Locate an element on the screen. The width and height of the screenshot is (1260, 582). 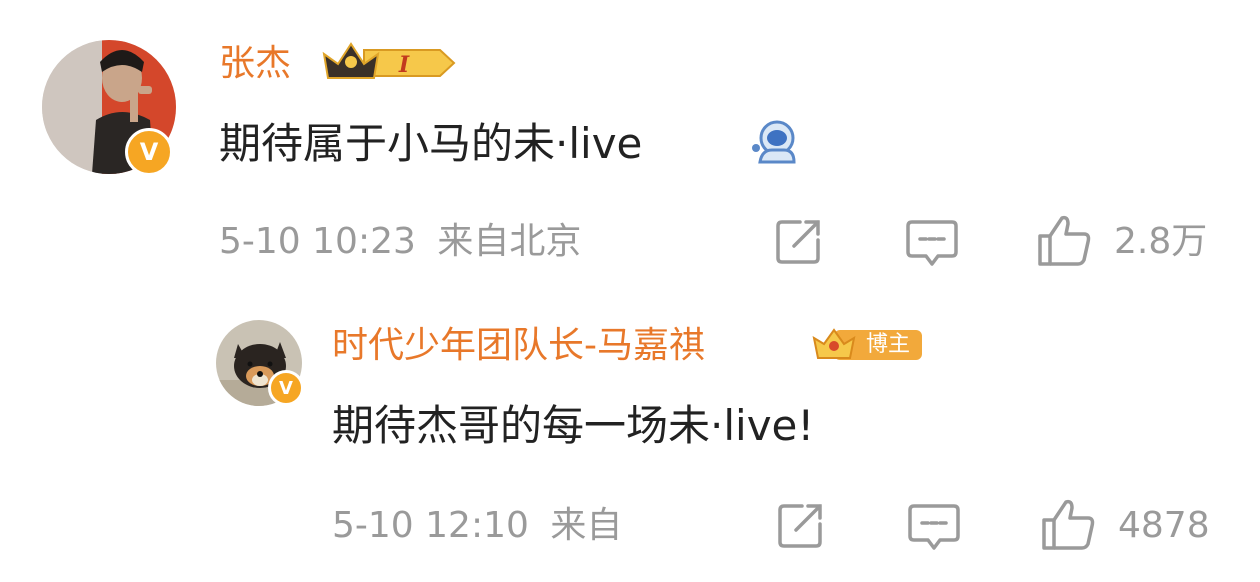
comment-meta: 5-10 10:23 来自北京 is located at coordinates (400, 242).